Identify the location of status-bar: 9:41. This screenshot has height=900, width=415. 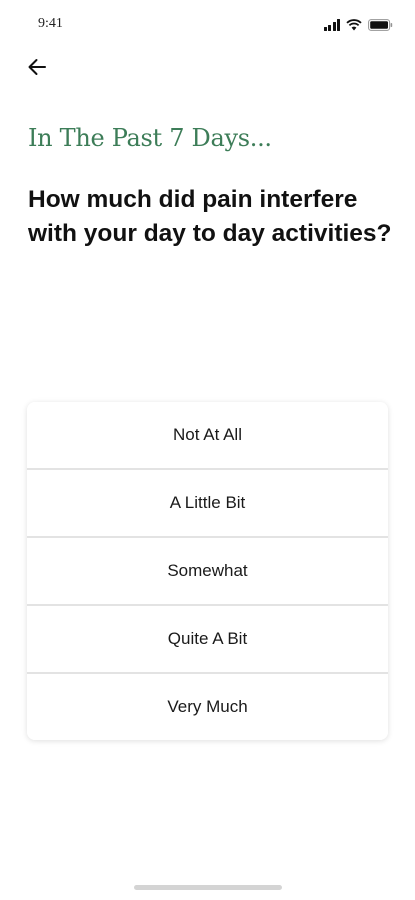
(207, 24).